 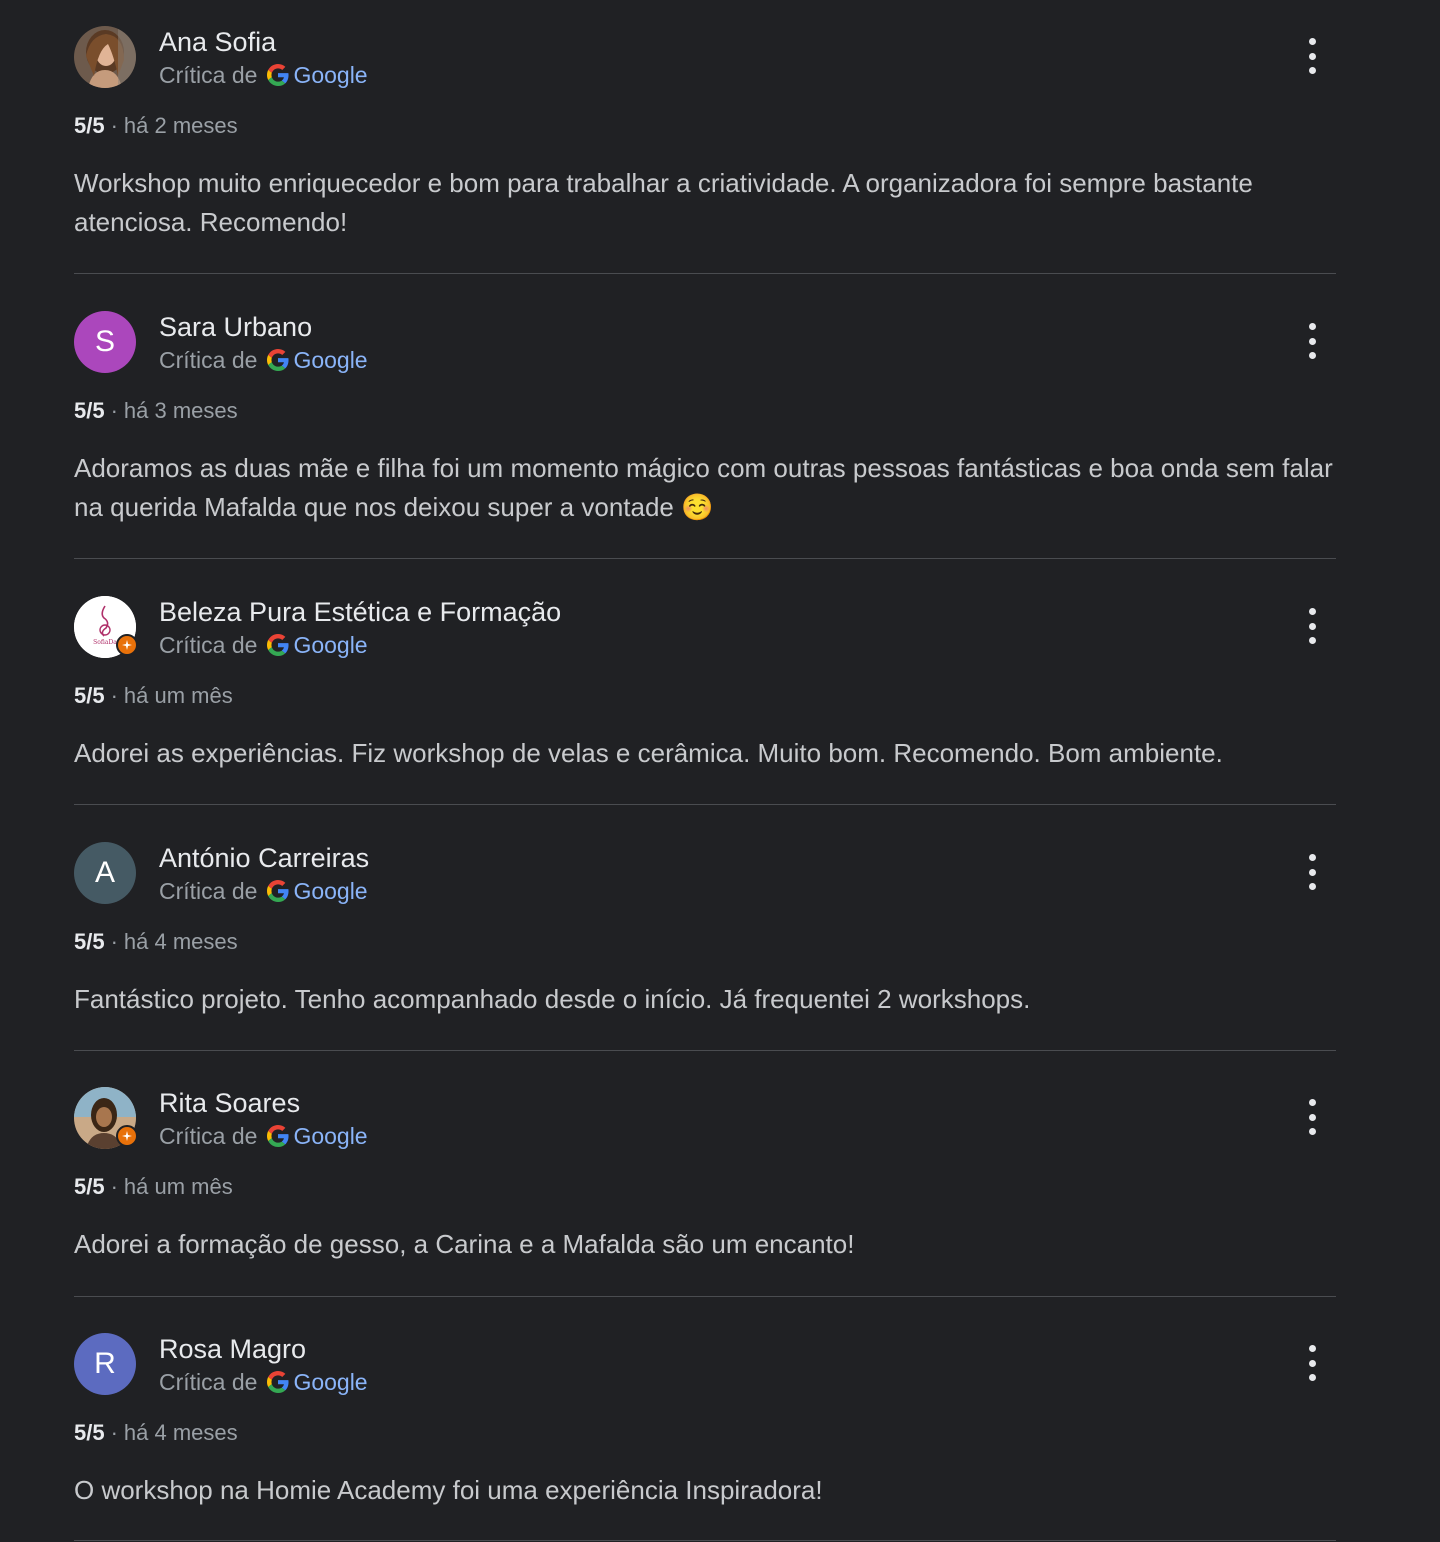 What do you see at coordinates (360, 612) in the screenshot?
I see `reviewer-name: Beleza Pura Estética e Formação` at bounding box center [360, 612].